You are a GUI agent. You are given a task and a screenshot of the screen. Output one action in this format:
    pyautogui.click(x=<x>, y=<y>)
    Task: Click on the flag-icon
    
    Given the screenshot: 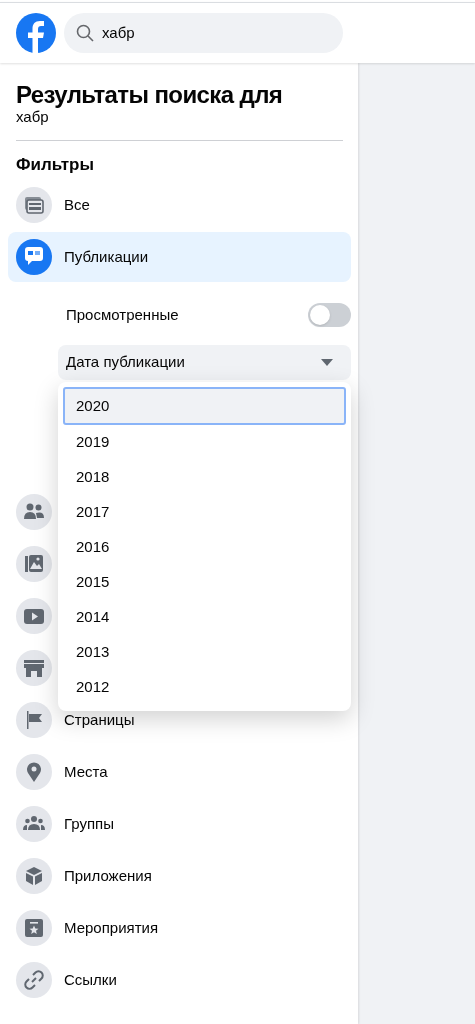 What is the action you would take?
    pyautogui.click(x=34, y=720)
    